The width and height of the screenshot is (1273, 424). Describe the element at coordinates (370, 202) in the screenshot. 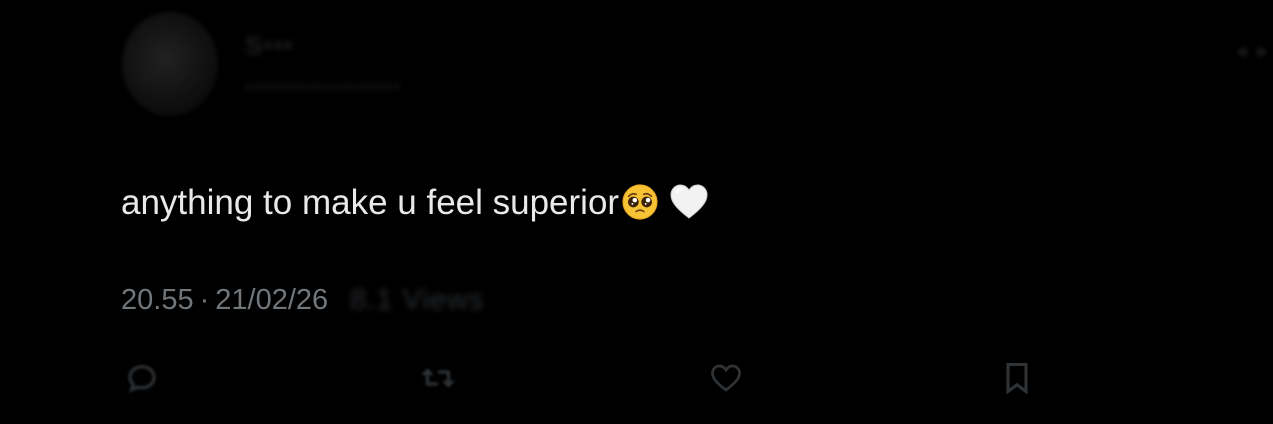

I see `tweet-body: anything to make u feel superior` at that location.